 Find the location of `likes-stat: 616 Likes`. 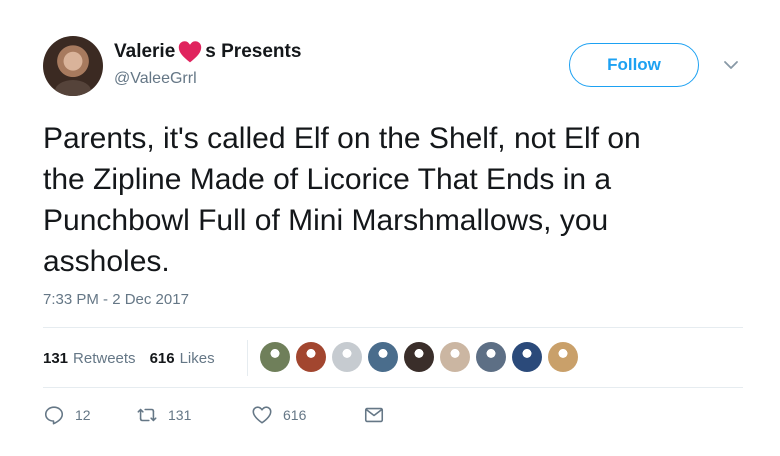

likes-stat: 616 Likes is located at coordinates (182, 358).